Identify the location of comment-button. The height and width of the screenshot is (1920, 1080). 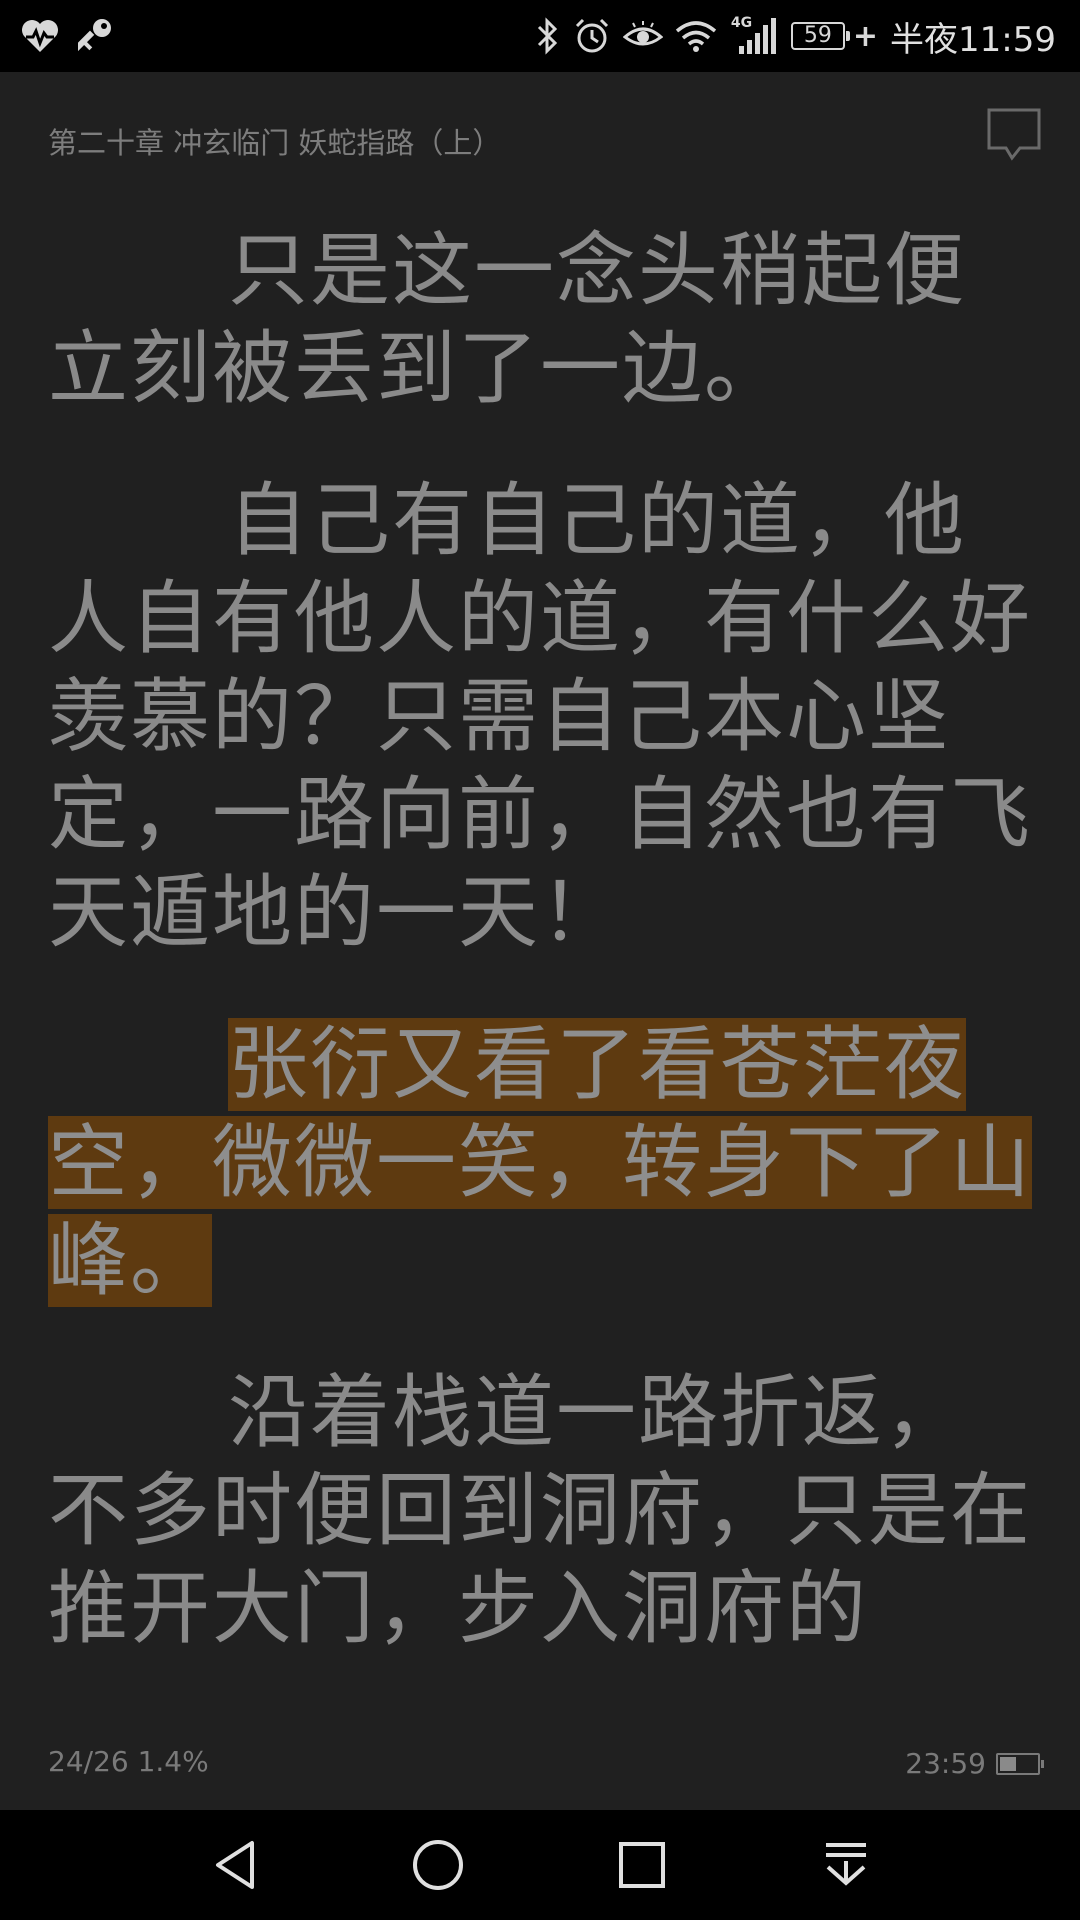
(1014, 134).